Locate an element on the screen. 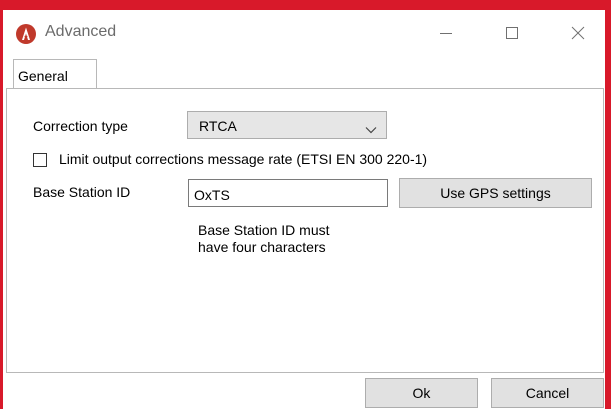 The height and width of the screenshot is (409, 611). correction-type-value: RTCA is located at coordinates (218, 126).